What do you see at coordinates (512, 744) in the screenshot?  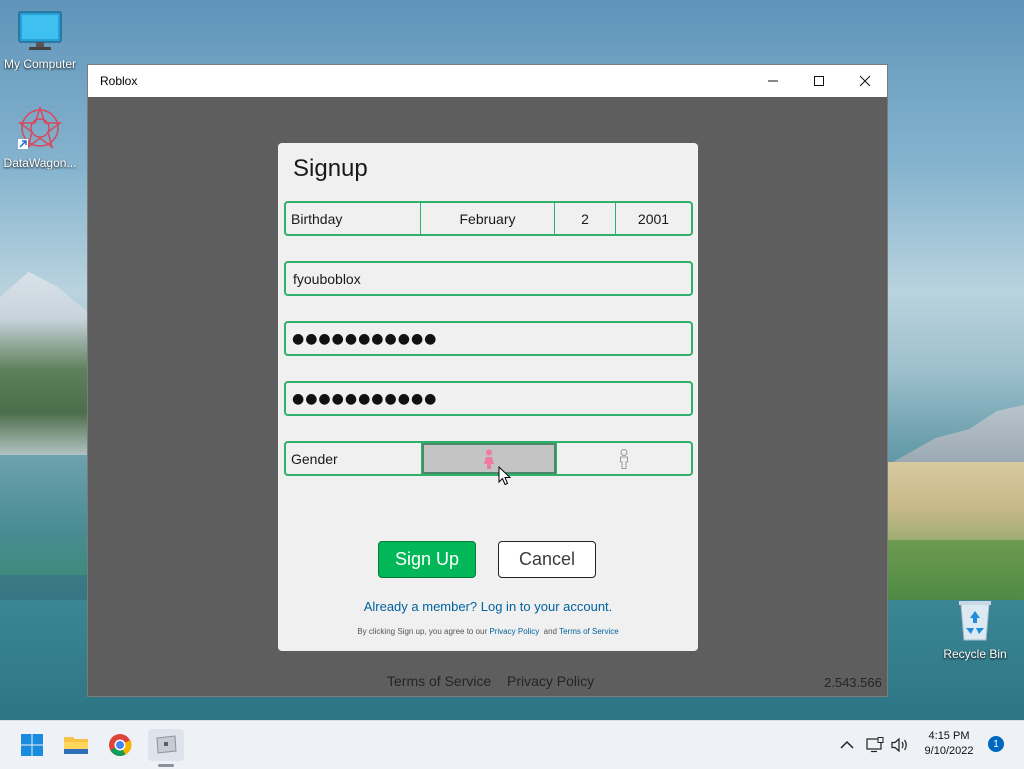 I see `taskbar: 4:15 PM 9/10/2022` at bounding box center [512, 744].